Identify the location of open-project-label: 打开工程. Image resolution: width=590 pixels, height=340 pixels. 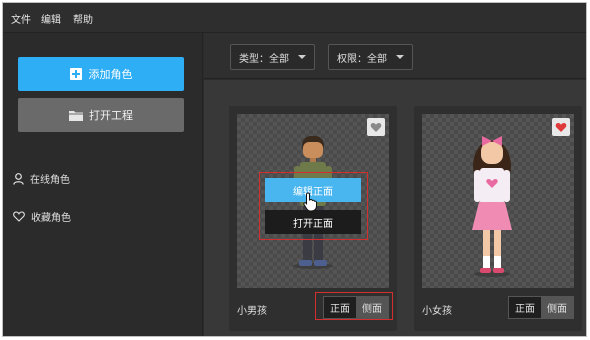
(111, 115).